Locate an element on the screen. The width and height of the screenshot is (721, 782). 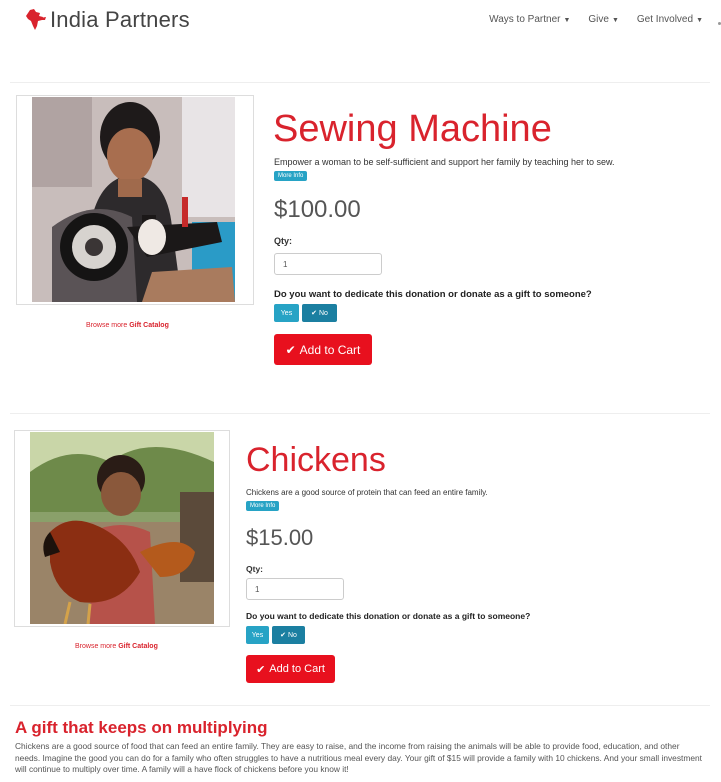
main-nav: Ways to Partner ▼ Give ▼ Get Involved ▼ is located at coordinates (605, 19).